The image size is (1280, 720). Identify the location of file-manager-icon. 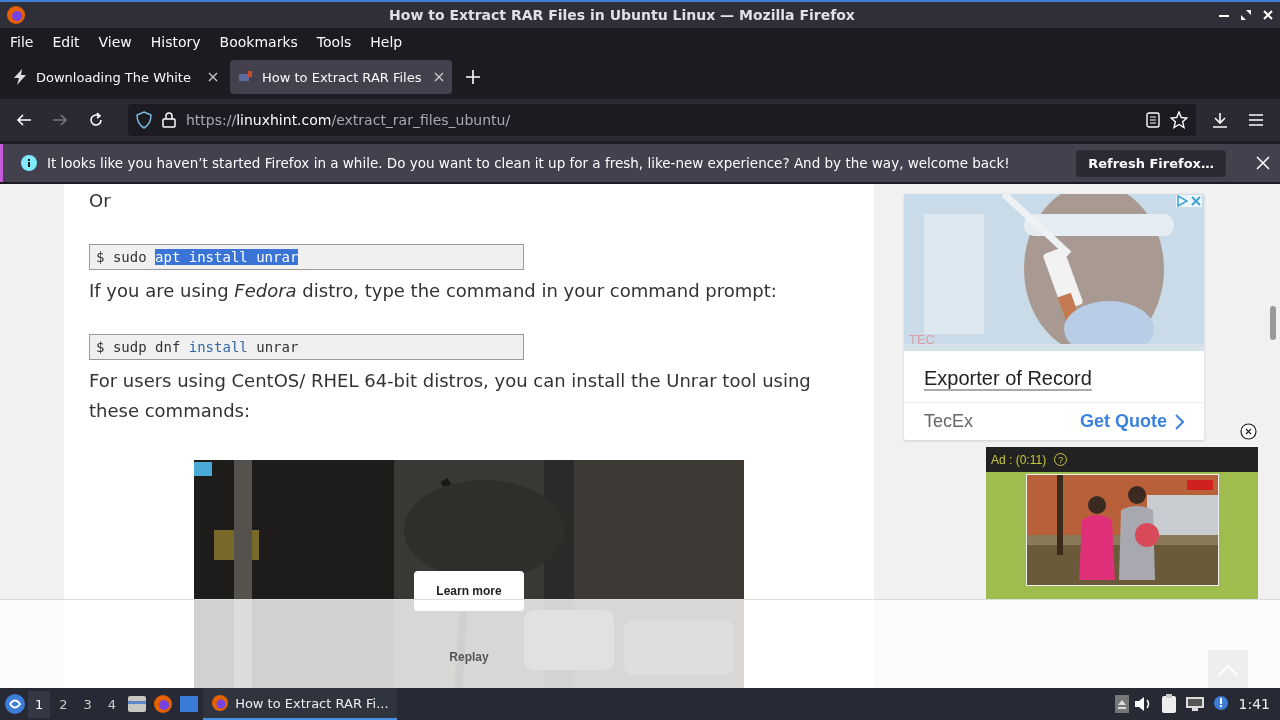
(137, 704).